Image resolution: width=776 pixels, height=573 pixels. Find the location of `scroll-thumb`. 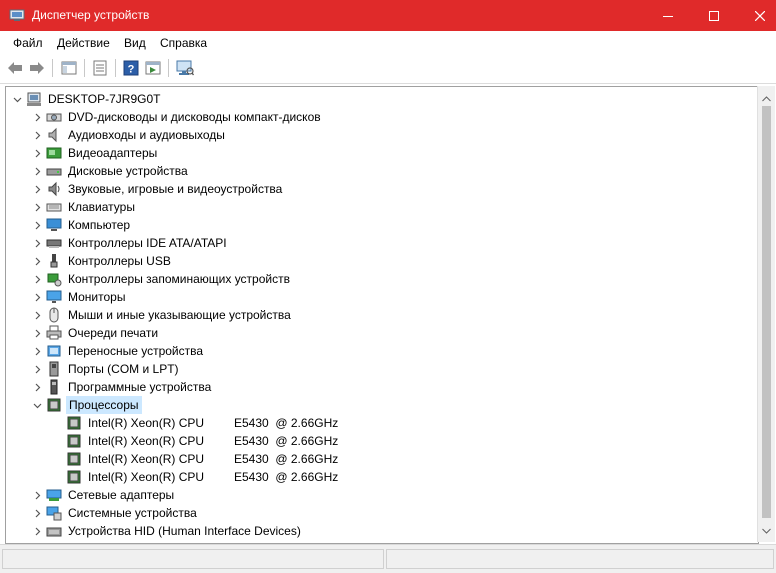

scroll-thumb is located at coordinates (766, 312).